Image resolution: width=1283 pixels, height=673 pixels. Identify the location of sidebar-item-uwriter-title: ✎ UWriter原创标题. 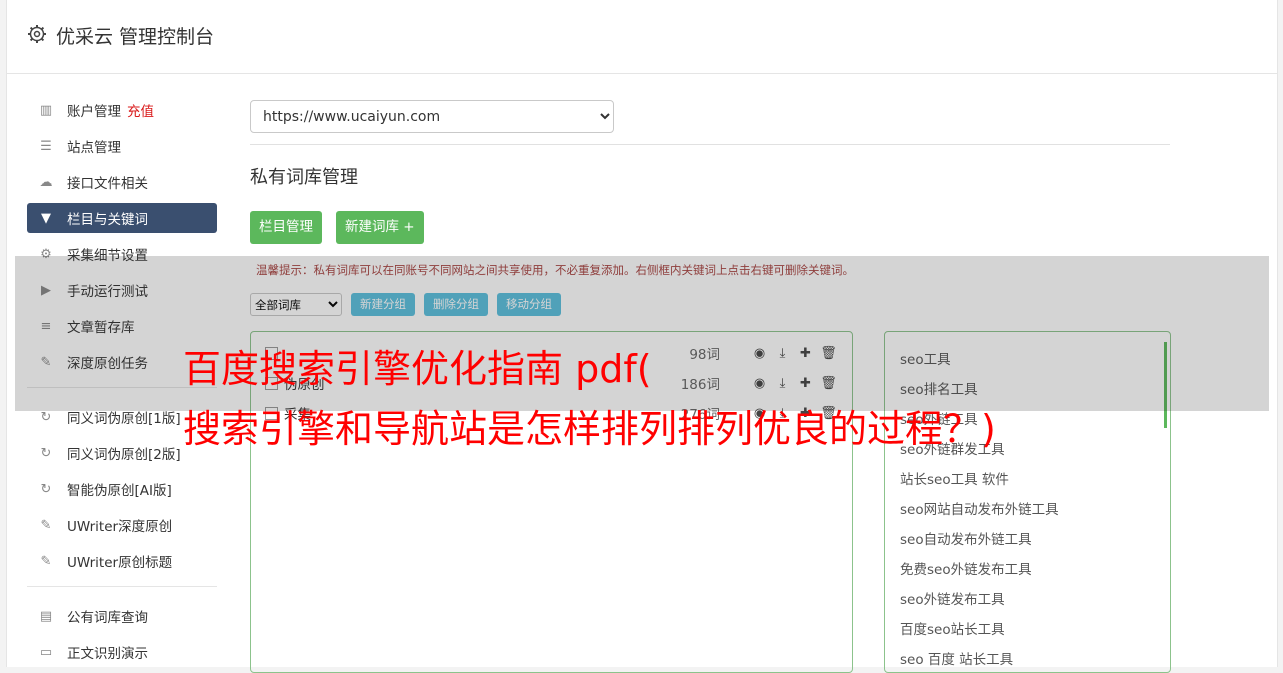
(122, 561).